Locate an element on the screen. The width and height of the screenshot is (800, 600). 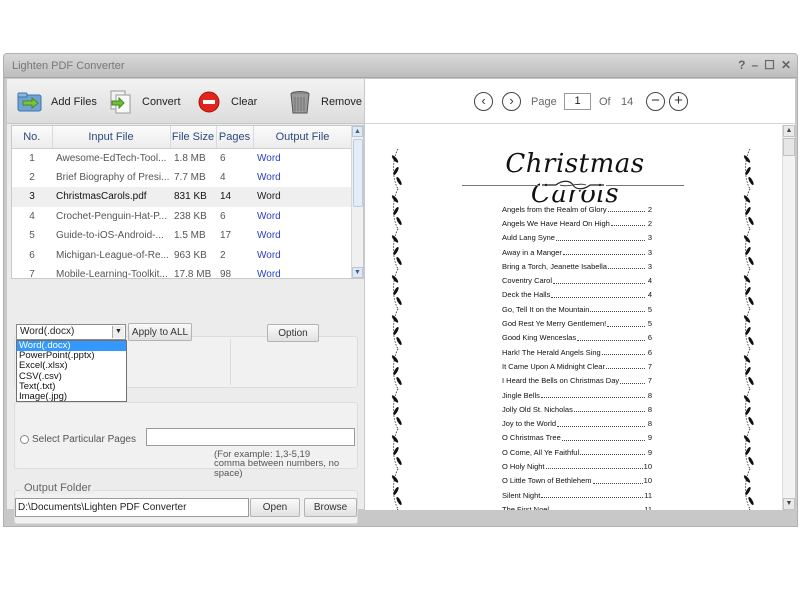
output-folder-path-input: D:\Documents\Lighten PDF Converter is located at coordinates (132, 507).